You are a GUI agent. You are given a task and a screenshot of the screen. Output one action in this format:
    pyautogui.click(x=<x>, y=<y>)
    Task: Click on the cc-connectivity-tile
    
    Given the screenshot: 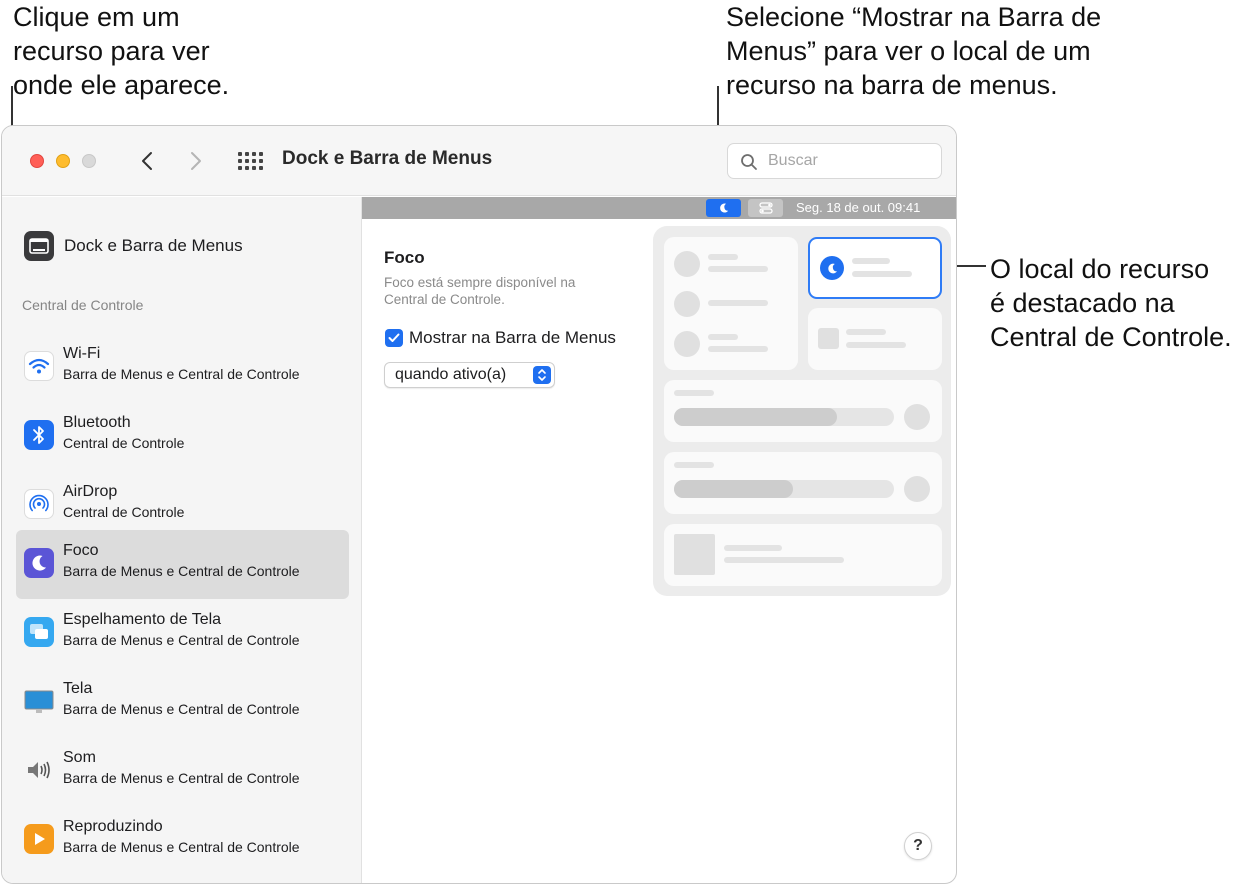 What is the action you would take?
    pyautogui.click(x=731, y=303)
    